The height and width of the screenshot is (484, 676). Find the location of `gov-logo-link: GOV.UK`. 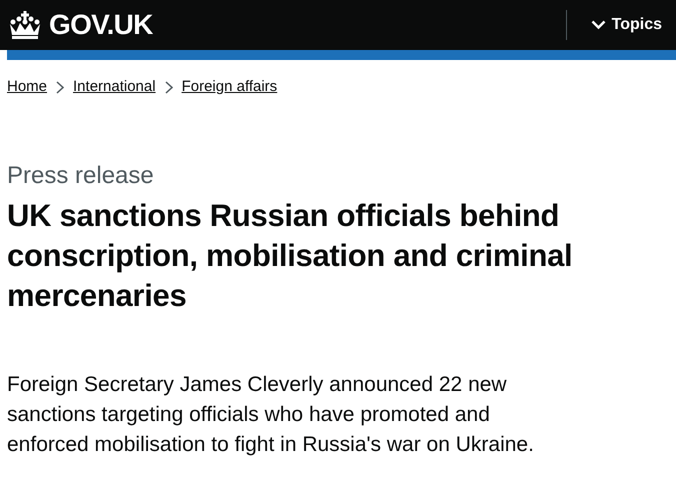

gov-logo-link: GOV.UK is located at coordinates (80, 25).